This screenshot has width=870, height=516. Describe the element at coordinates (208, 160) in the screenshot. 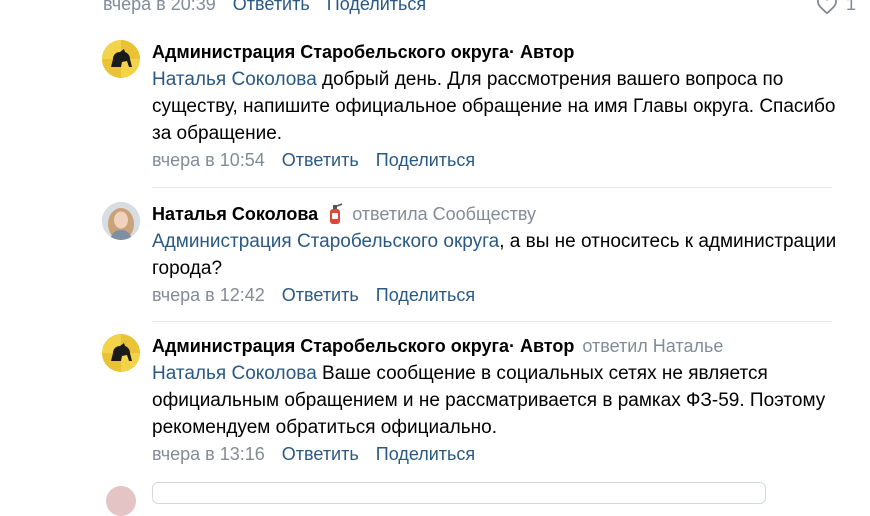

I see `comment-time: вчера в 10:54` at that location.